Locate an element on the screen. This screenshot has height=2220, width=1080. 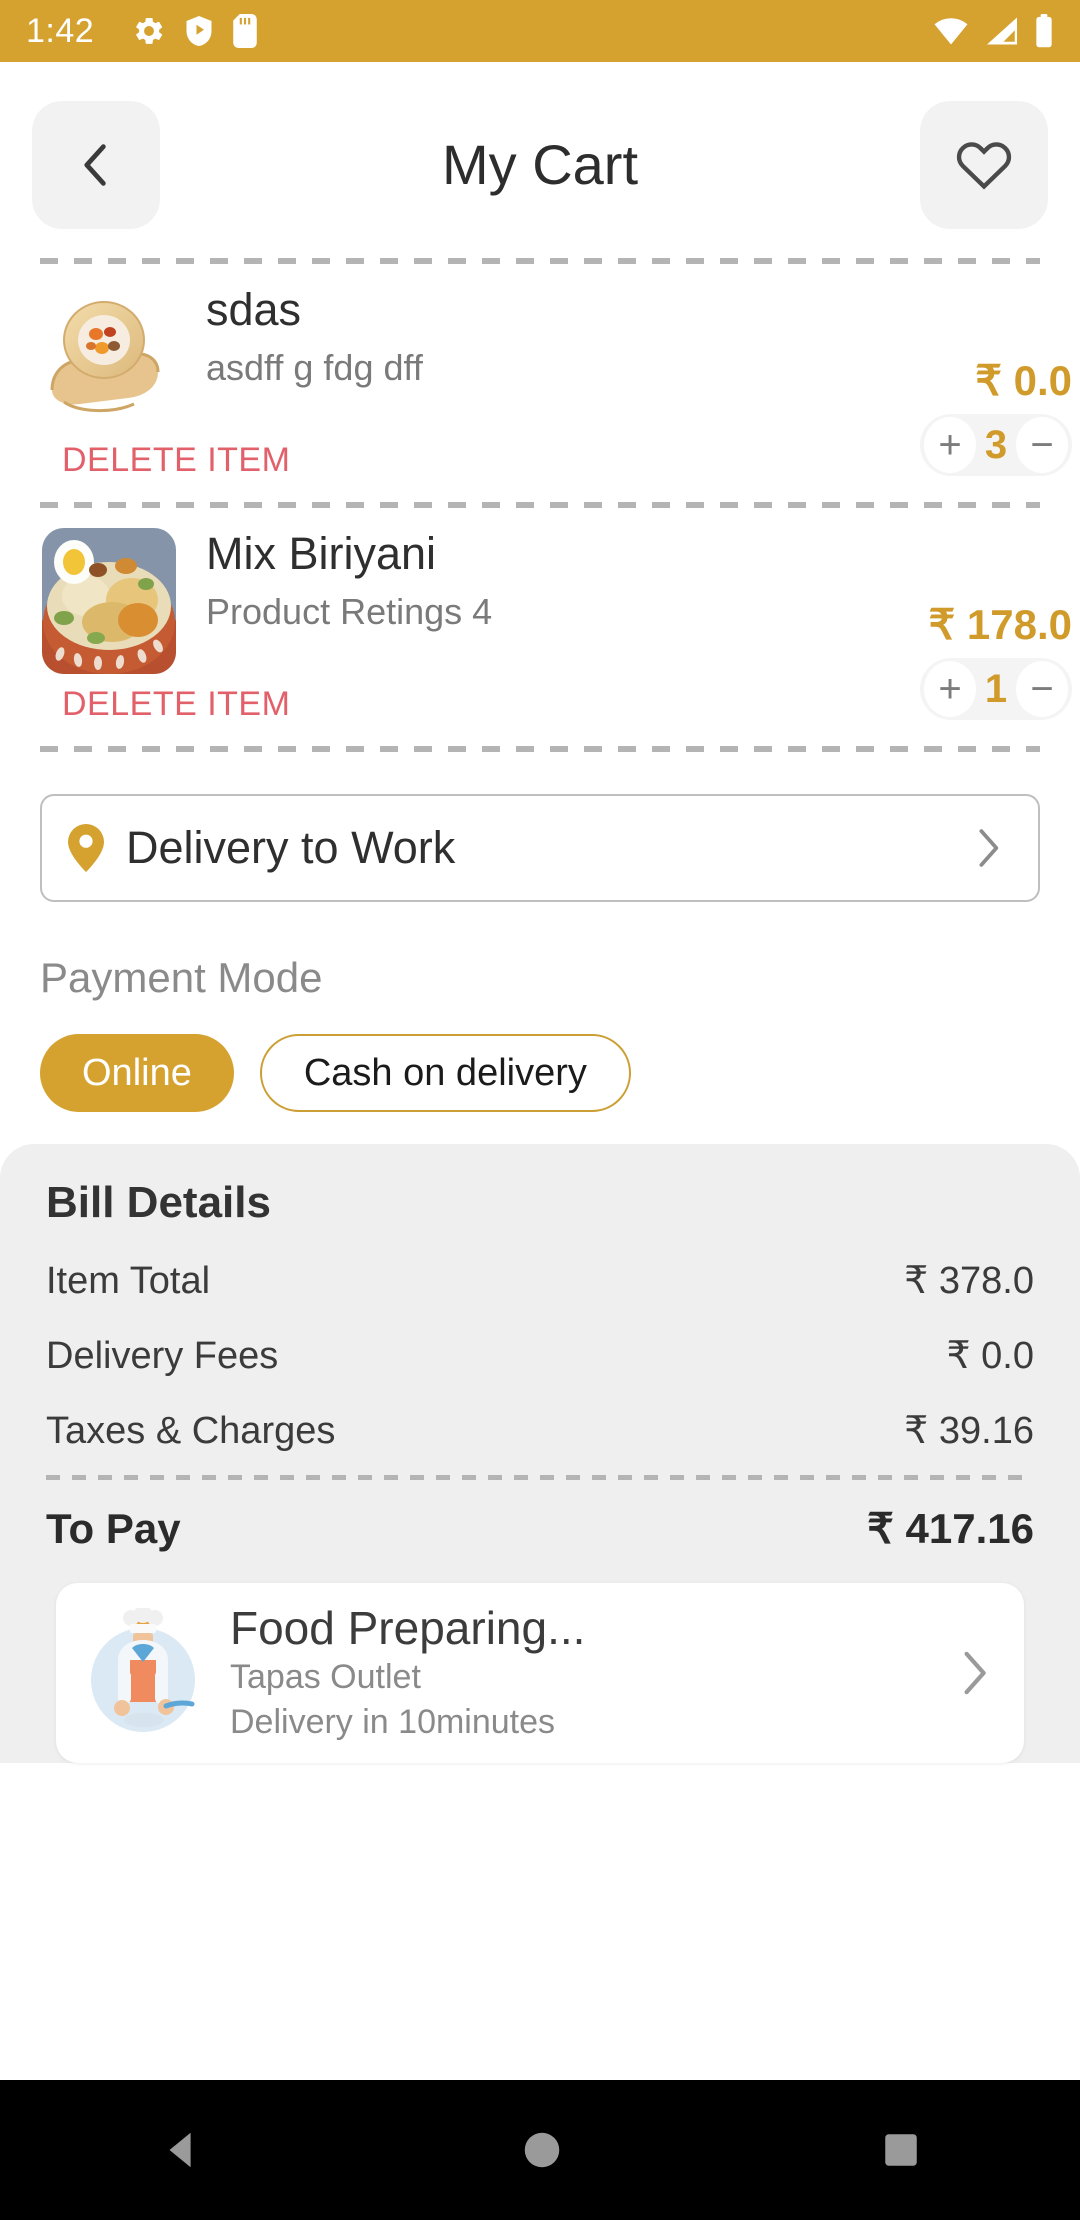
status-bar-clock: 1:42 is located at coordinates (60, 30).